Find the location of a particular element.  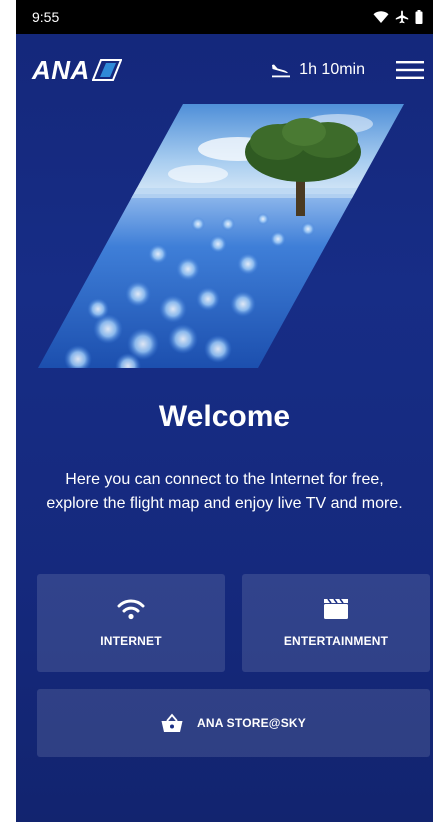

hamburger-menu-icon is located at coordinates (410, 70).